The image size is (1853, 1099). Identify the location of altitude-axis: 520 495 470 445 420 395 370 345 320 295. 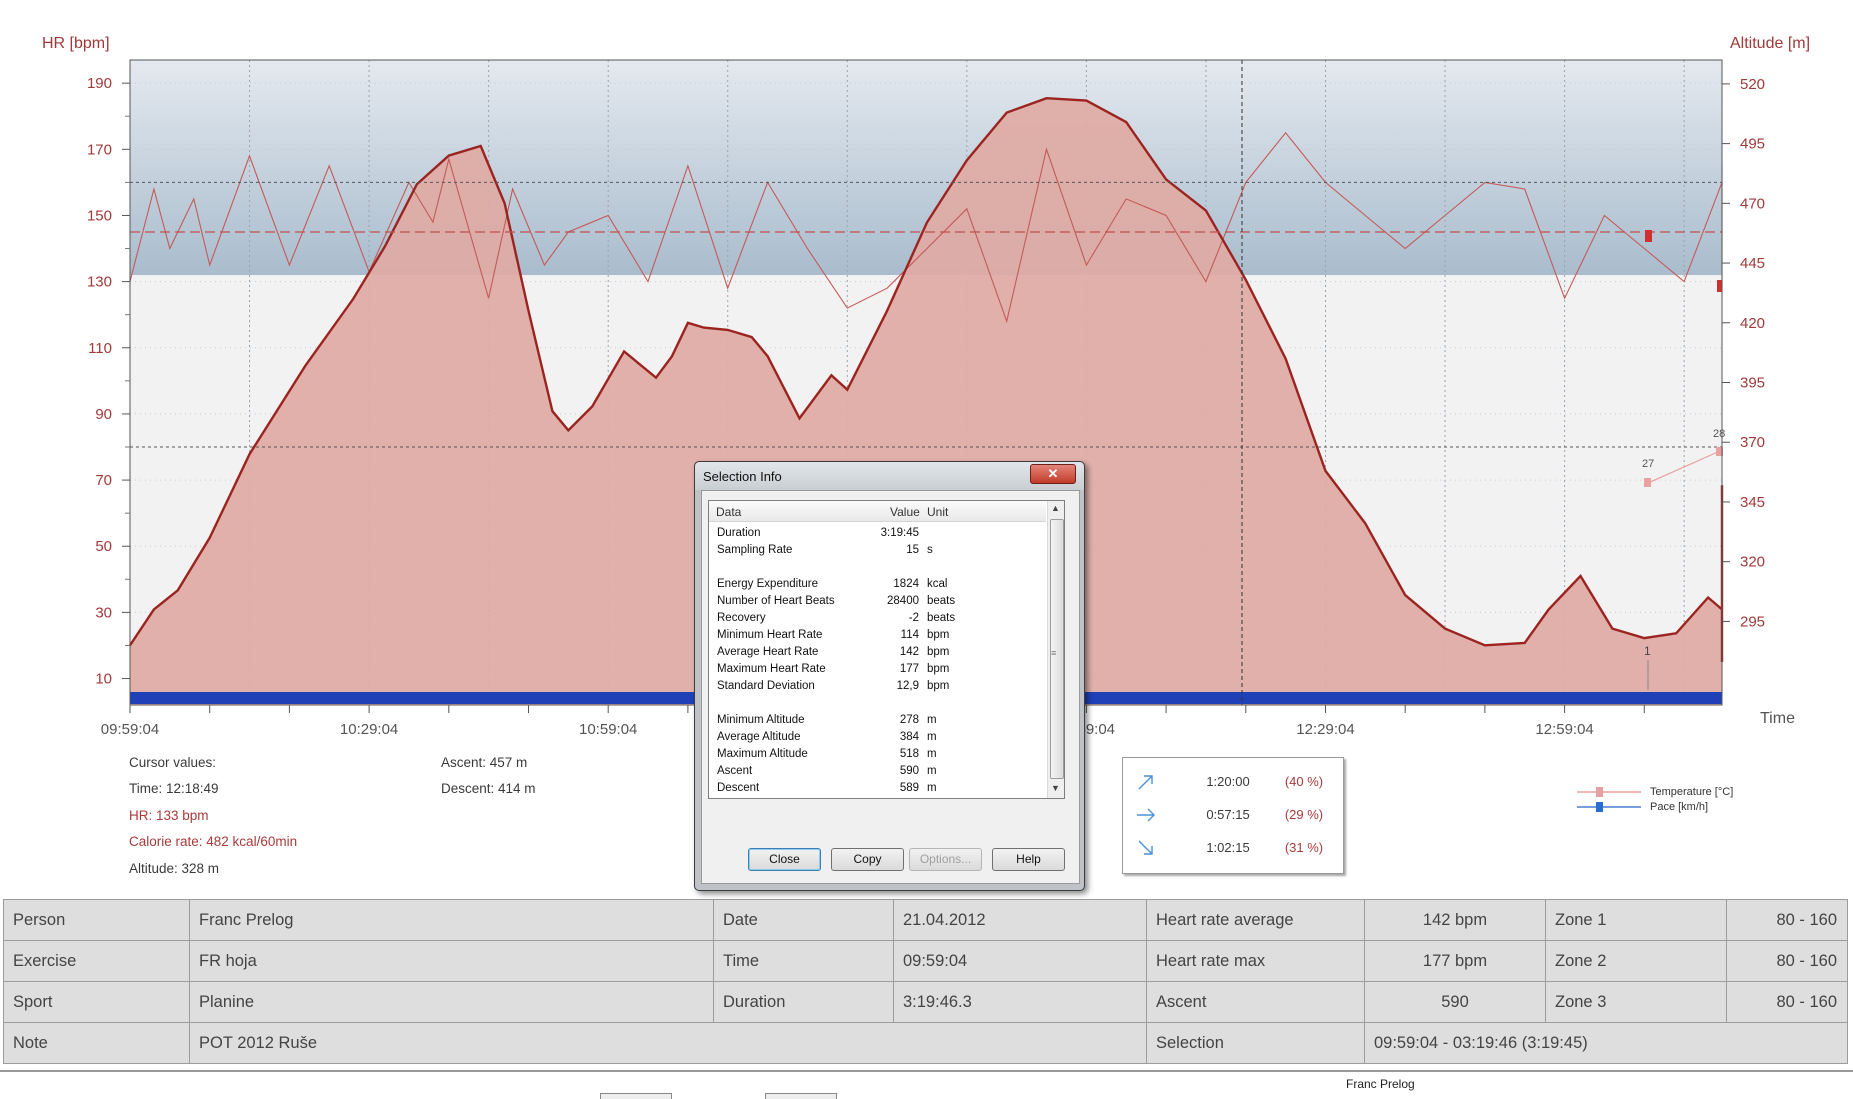
(1743, 353).